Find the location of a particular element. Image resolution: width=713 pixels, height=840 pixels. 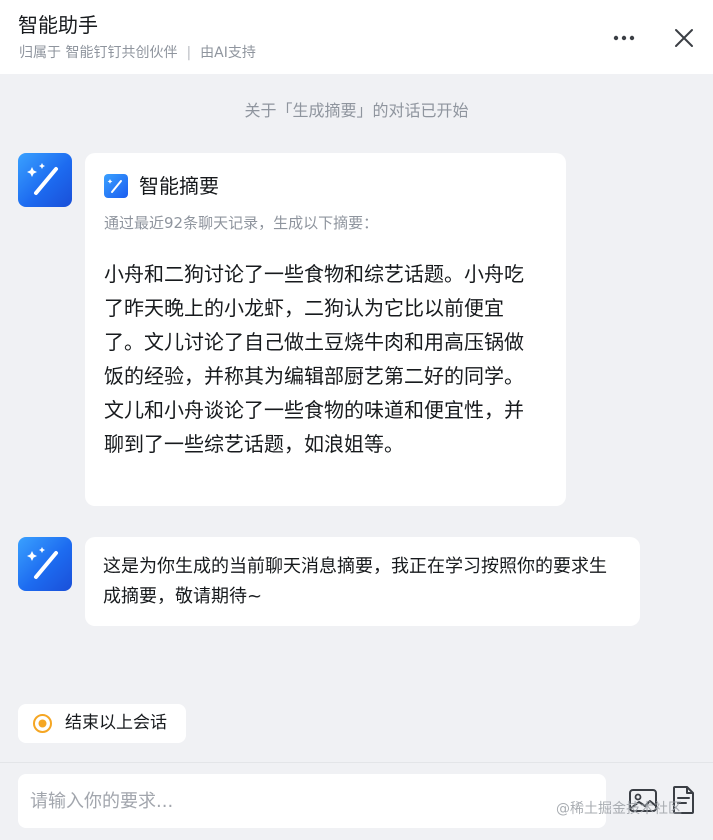

card-title: 智能摘要 is located at coordinates (179, 186).